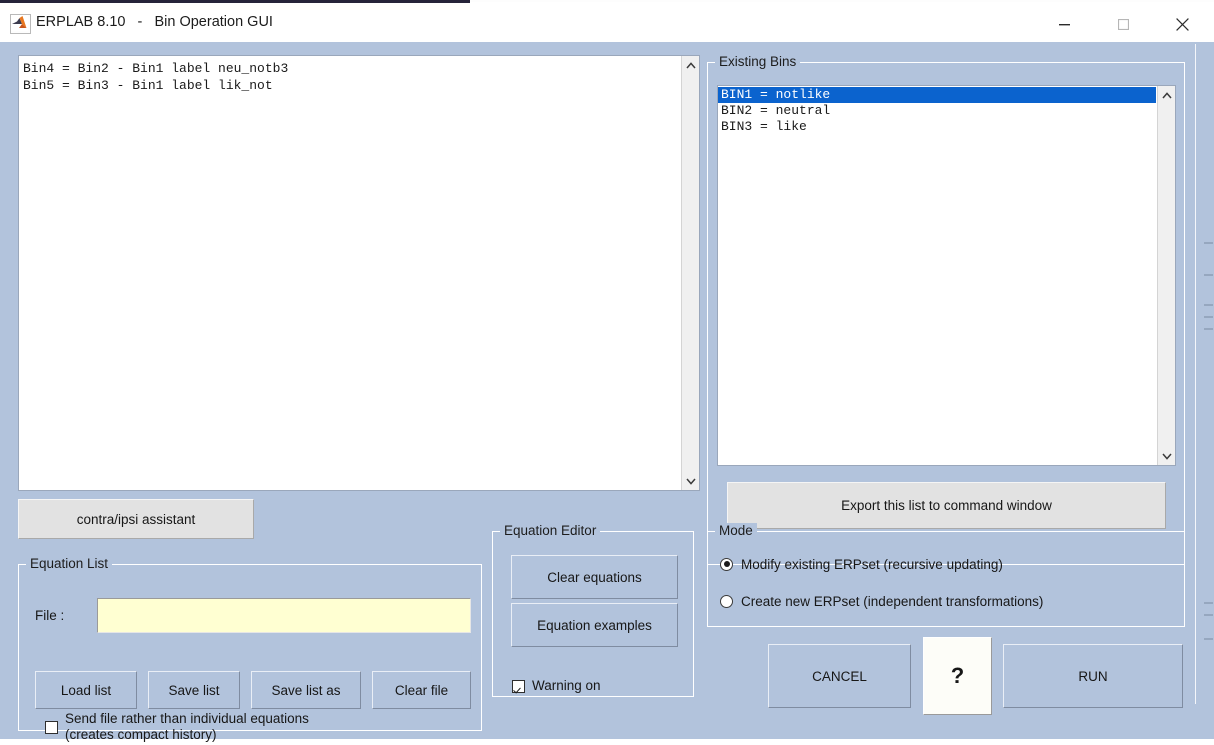 The height and width of the screenshot is (745, 1214). Describe the element at coordinates (421, 690) in the screenshot. I see `clear-file-button: Clear file` at that location.